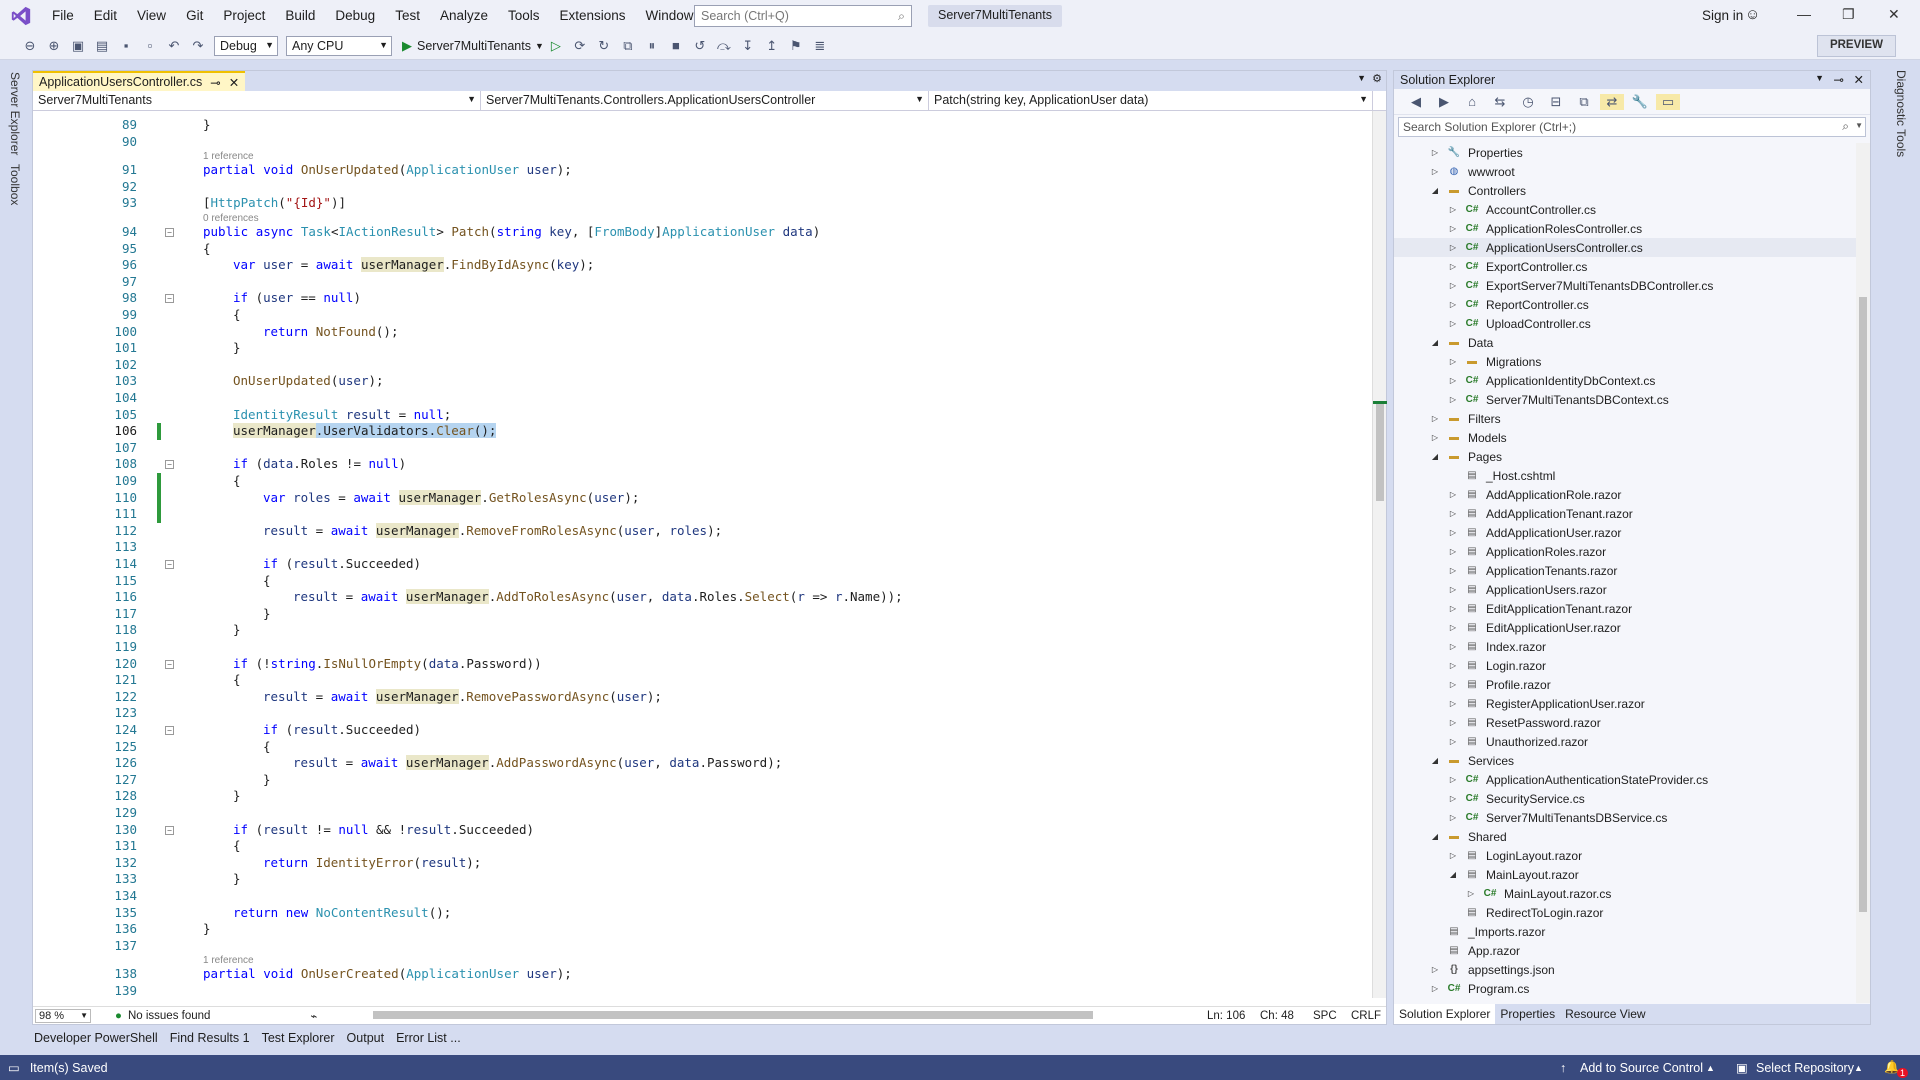 The width and height of the screenshot is (1920, 1080). I want to click on code-line: 105 IdentityResult result = null;, so click(703, 415).